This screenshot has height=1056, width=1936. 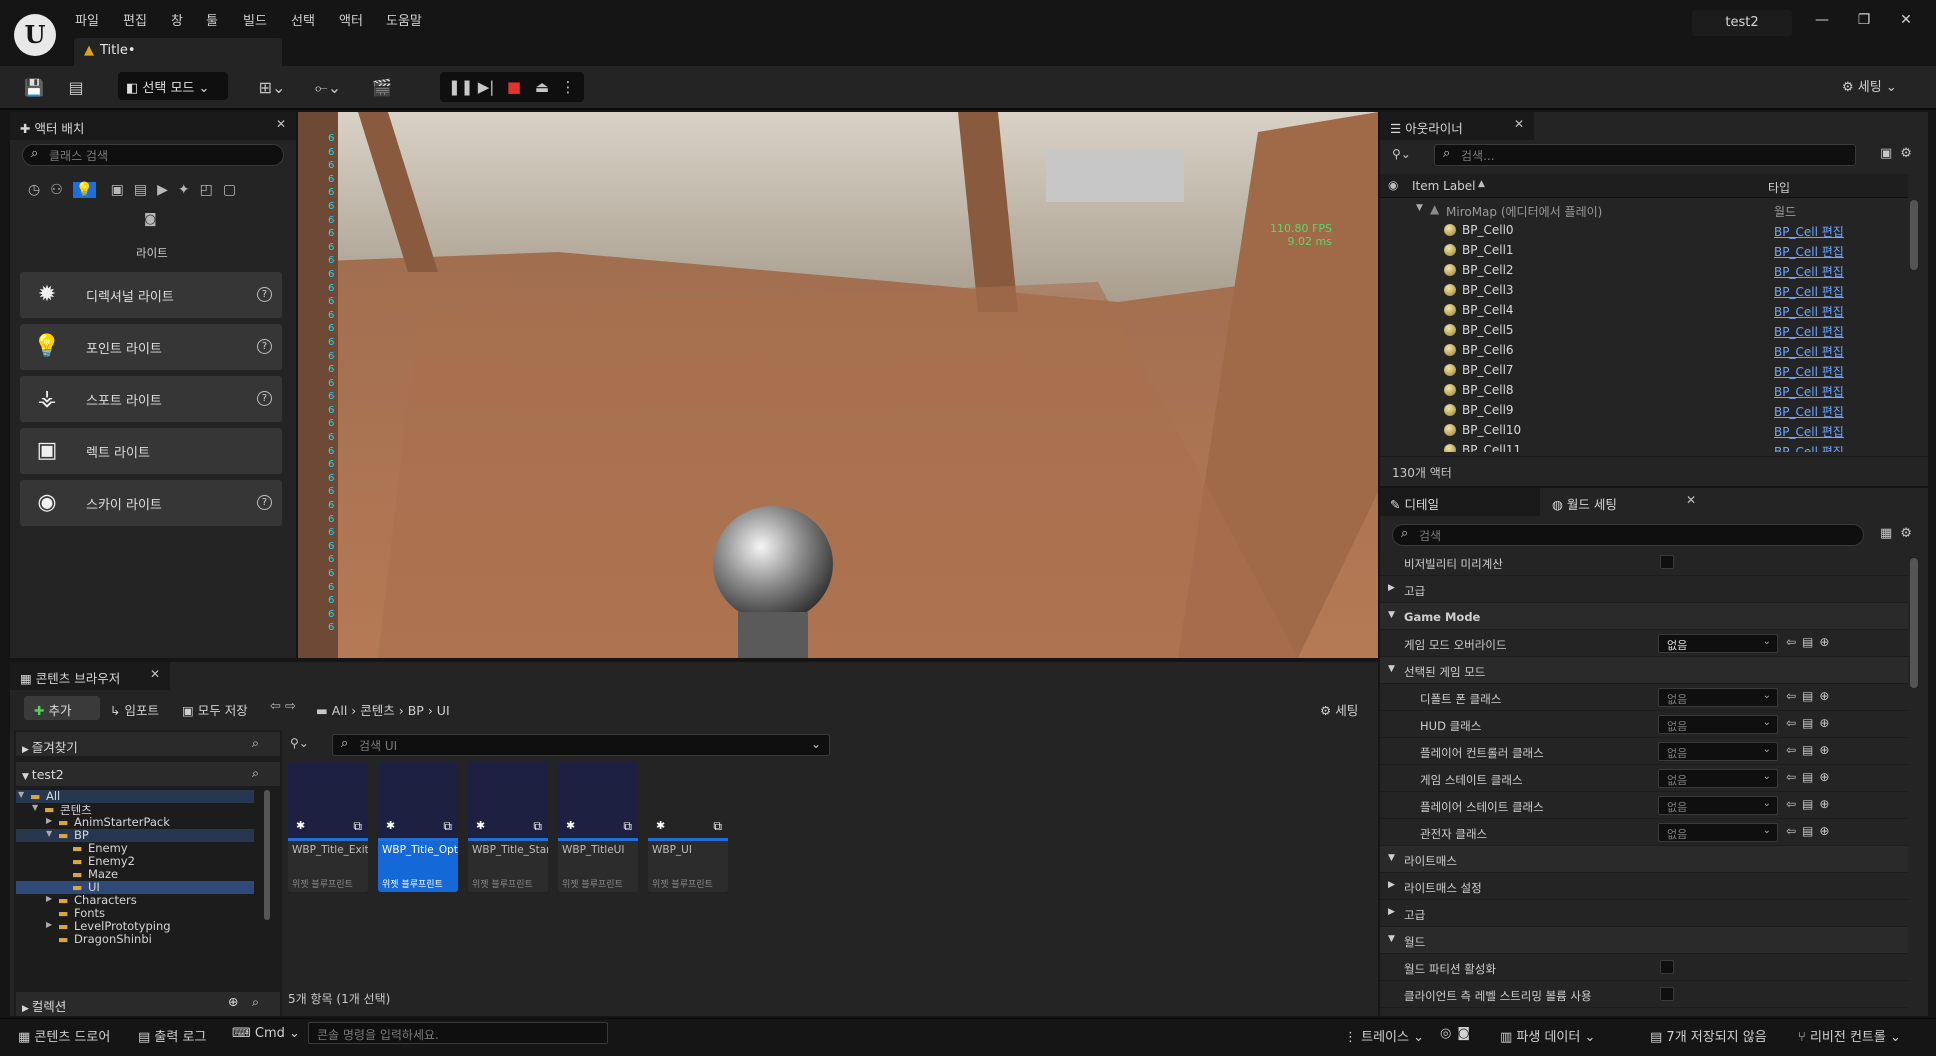 What do you see at coordinates (1708, 1035) in the screenshot?
I see `unsaved-button: ▤ 7개 저장되지 않음` at bounding box center [1708, 1035].